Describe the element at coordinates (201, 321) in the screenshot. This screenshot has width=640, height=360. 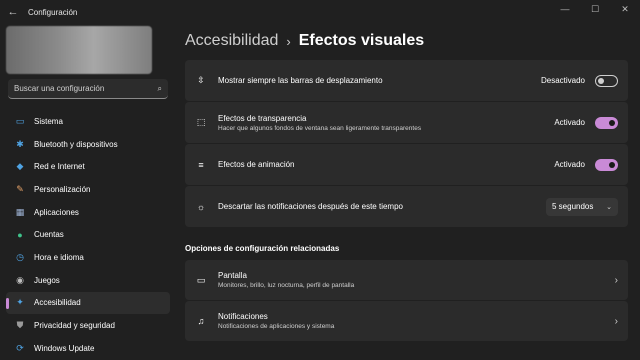
I see `bell-icon: ♫` at that location.